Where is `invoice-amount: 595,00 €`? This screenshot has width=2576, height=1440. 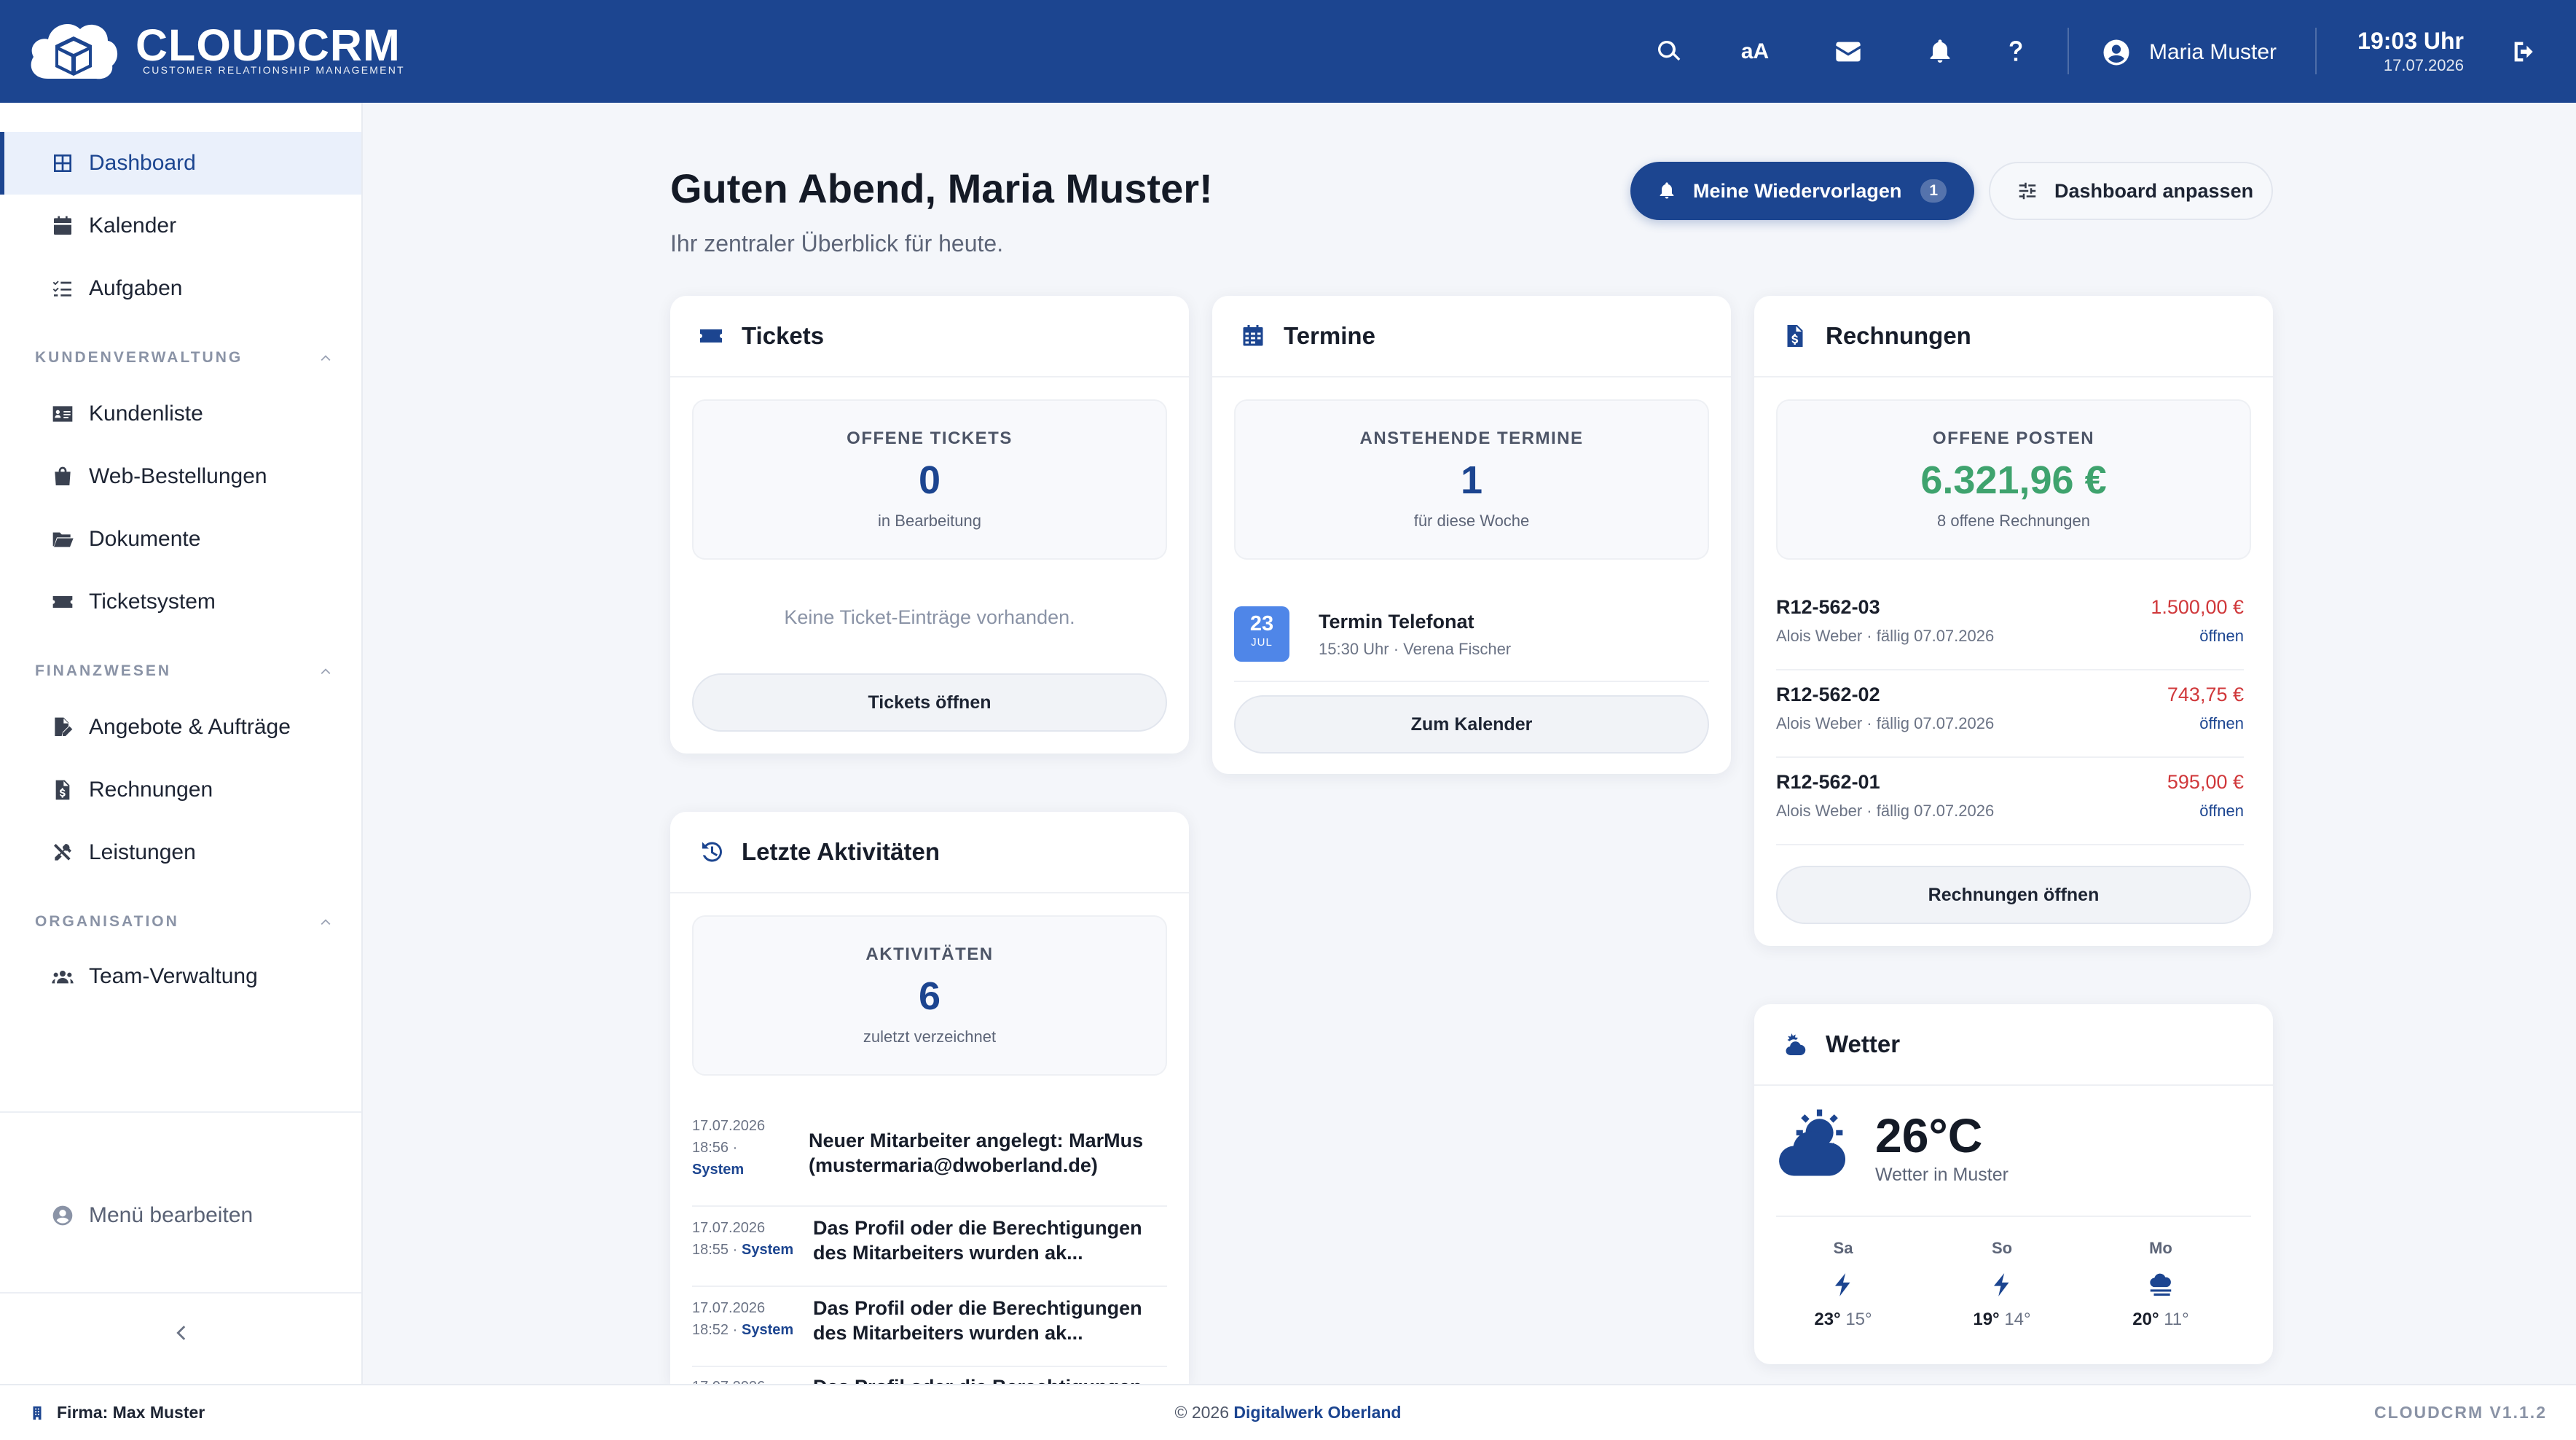
invoice-amount: 595,00 € is located at coordinates (2205, 782).